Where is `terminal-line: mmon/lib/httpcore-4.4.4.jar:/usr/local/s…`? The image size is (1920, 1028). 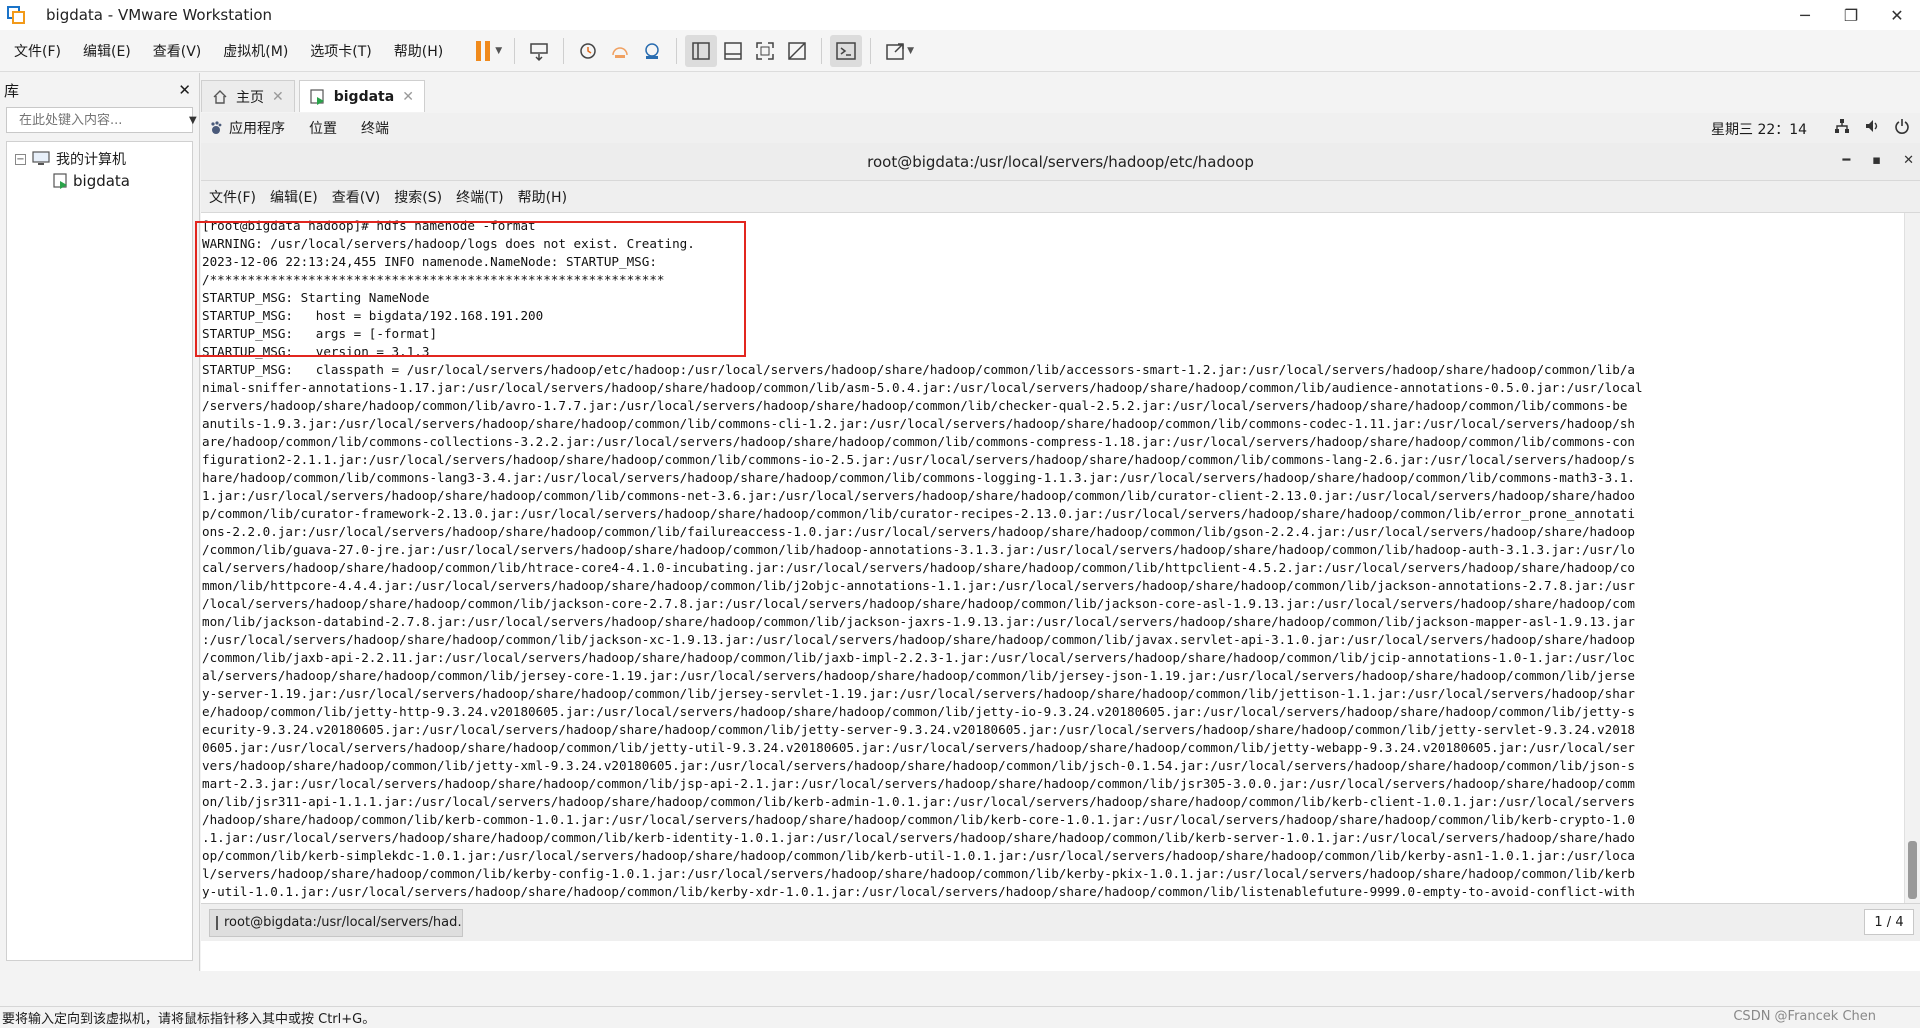 terminal-line: mmon/lib/httpcore-4.4.4.jar:/usr/local/s… is located at coordinates (919, 585).